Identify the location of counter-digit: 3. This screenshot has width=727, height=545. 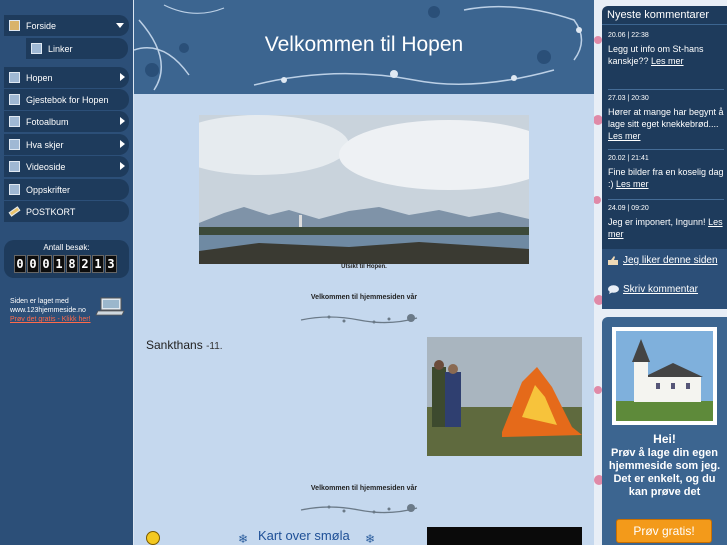
(111, 264).